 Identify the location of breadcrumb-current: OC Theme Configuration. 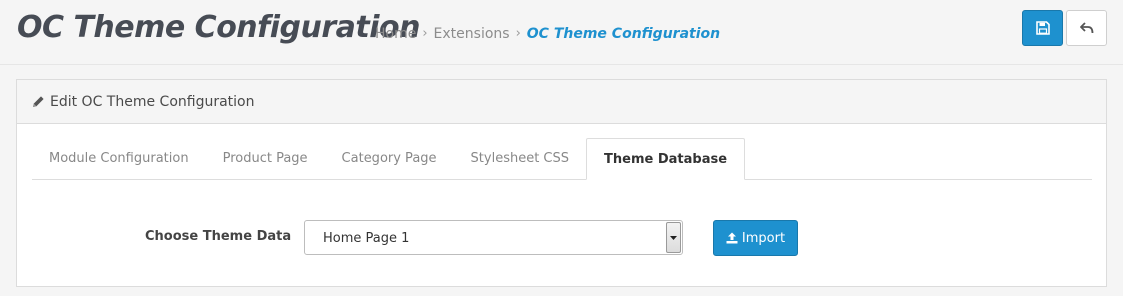
(623, 34).